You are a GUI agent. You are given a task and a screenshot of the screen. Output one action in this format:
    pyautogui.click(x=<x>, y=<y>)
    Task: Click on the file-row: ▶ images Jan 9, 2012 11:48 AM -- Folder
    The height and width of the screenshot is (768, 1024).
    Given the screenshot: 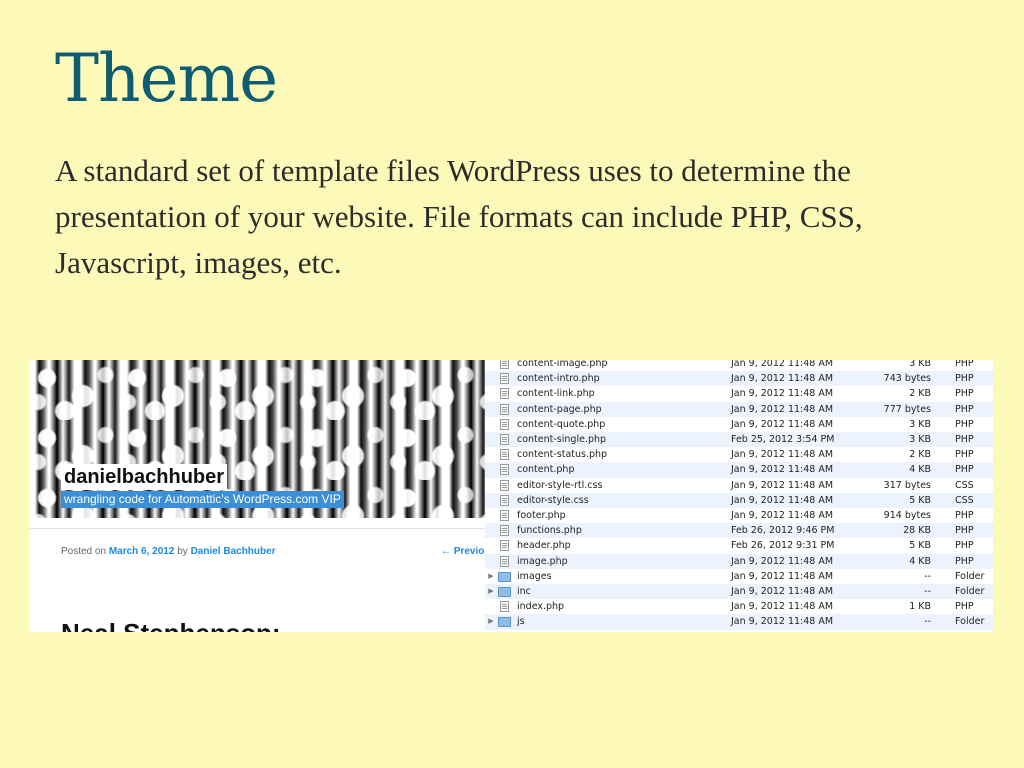 What is the action you would take?
    pyautogui.click(x=739, y=576)
    